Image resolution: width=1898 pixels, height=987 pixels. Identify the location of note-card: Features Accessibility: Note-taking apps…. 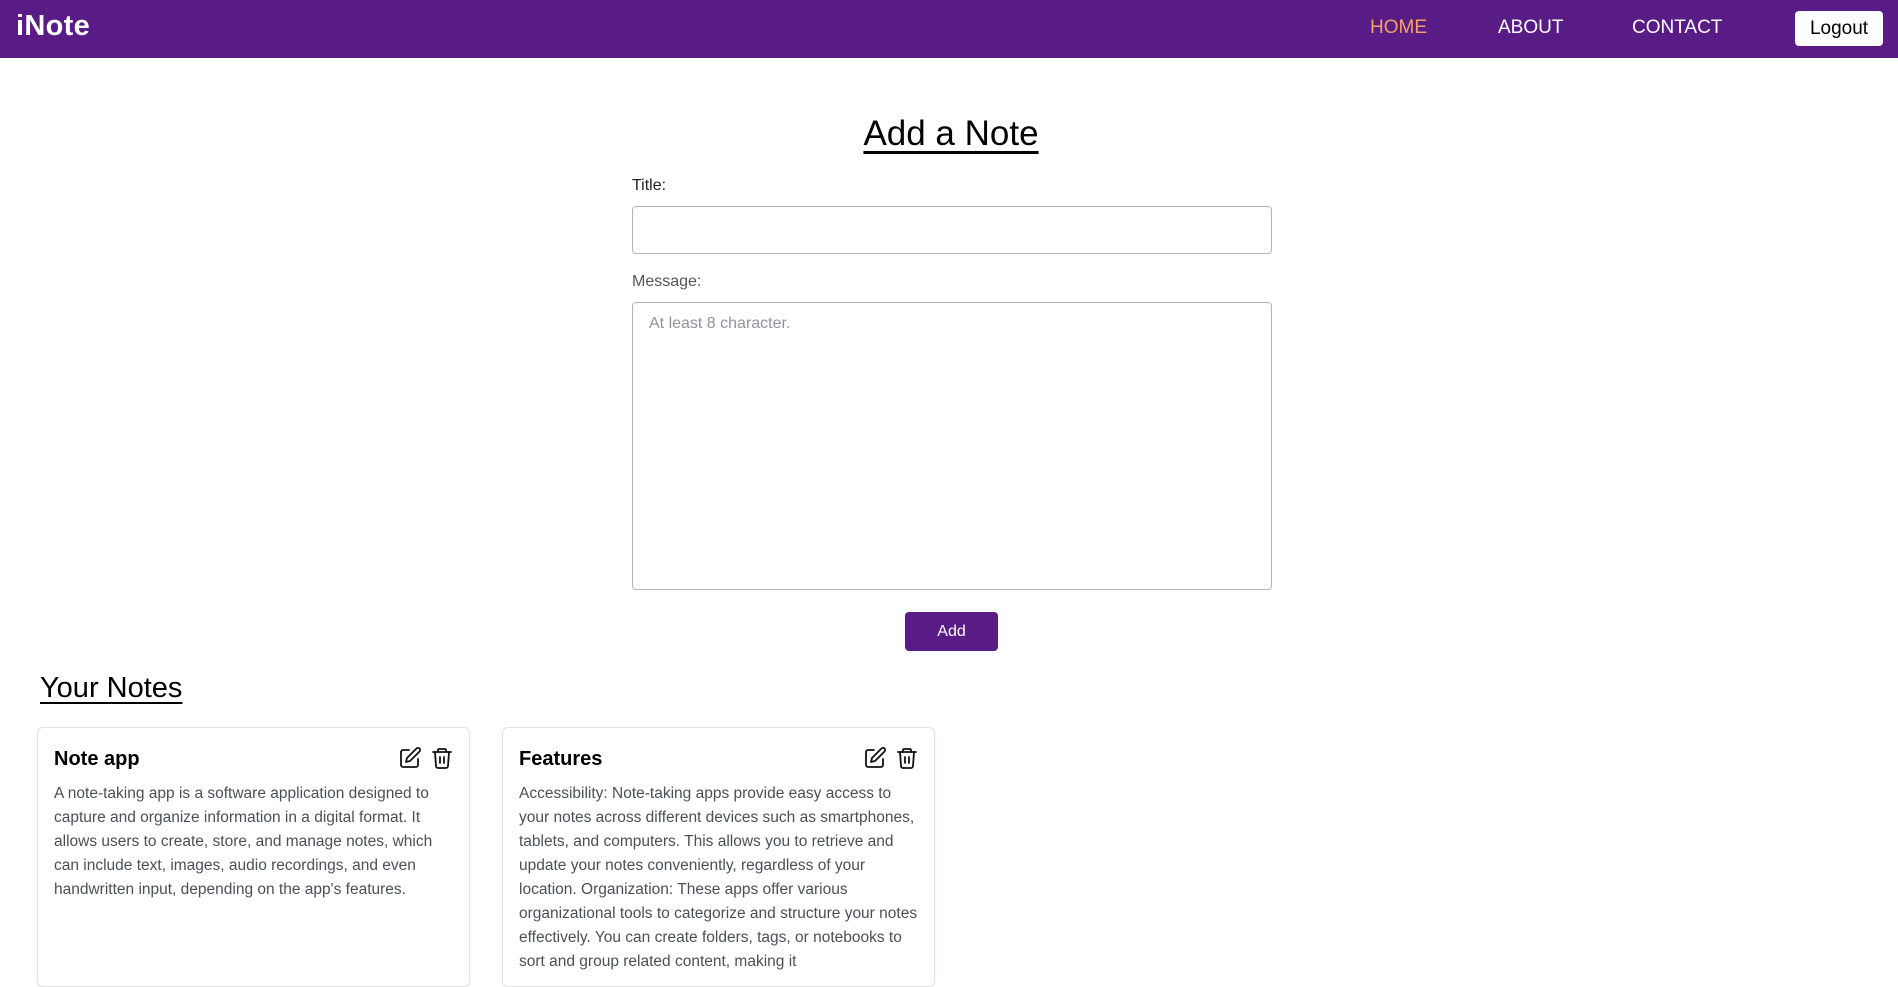
(718, 857).